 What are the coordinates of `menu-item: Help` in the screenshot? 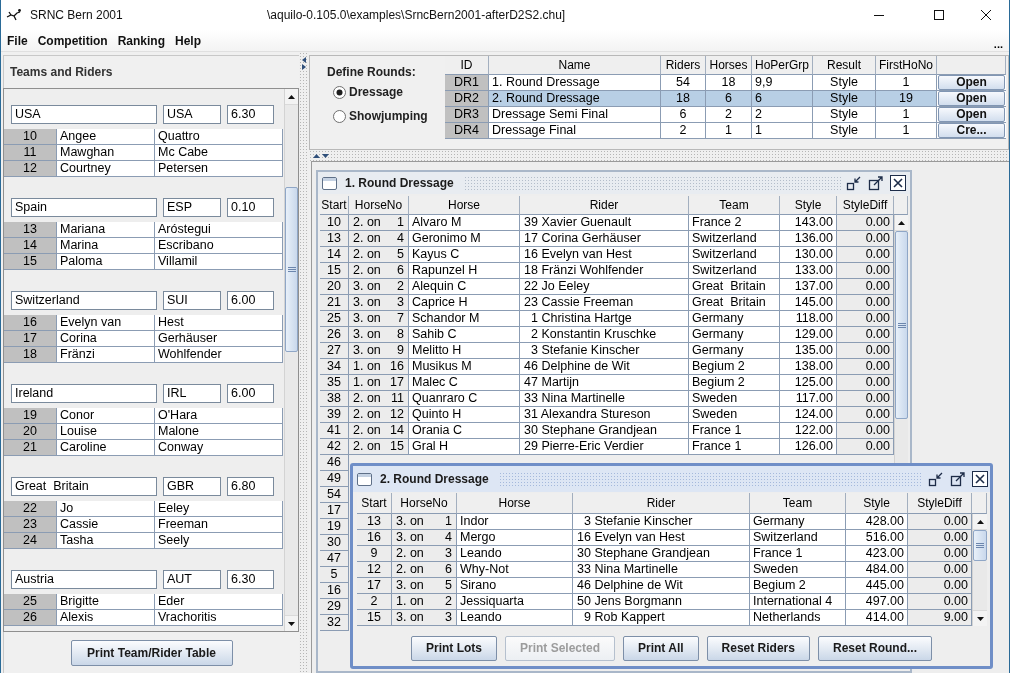 It's located at (188, 40).